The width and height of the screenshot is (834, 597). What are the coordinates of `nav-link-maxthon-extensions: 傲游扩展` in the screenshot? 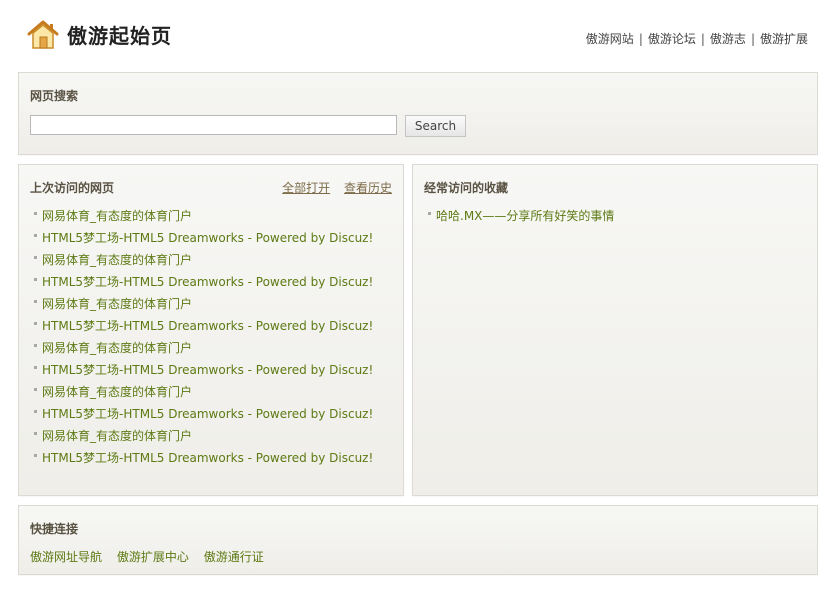 It's located at (784, 38).